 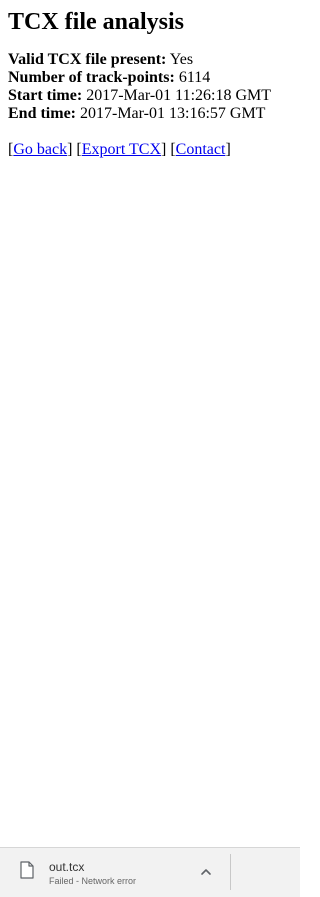 What do you see at coordinates (194, 77) in the screenshot?
I see `info-value: 6114` at bounding box center [194, 77].